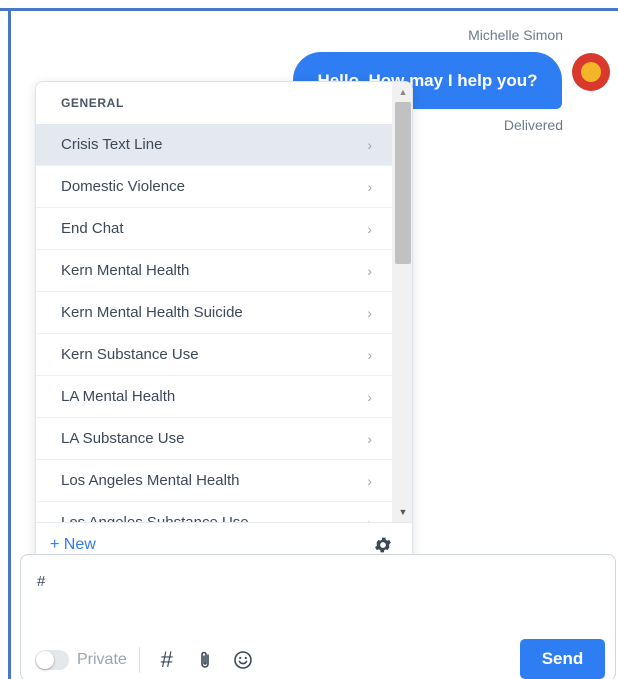 Image resolution: width=618 pixels, height=679 pixels. What do you see at coordinates (150, 480) in the screenshot?
I see `canned-item-label: Los Angeles Mental Health` at bounding box center [150, 480].